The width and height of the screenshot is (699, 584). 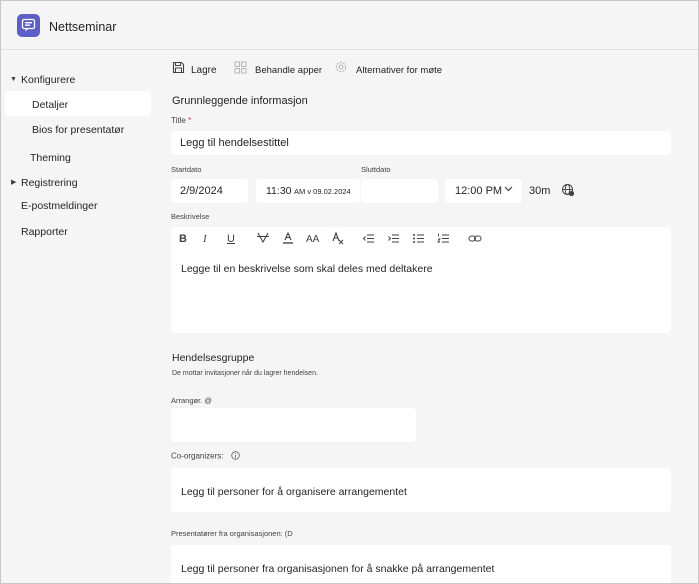 I want to click on highlight-icon, so click(x=288, y=239).